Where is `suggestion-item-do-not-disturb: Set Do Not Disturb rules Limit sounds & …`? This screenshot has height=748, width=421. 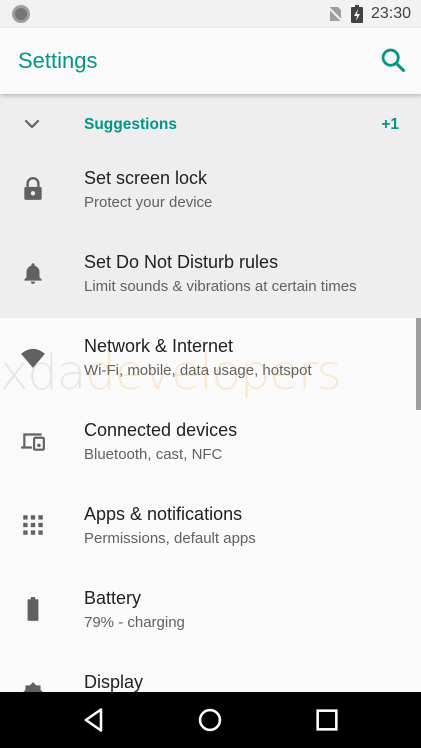 suggestion-item-do-not-disturb: Set Do Not Disturb rules Limit sounds & … is located at coordinates (210, 276).